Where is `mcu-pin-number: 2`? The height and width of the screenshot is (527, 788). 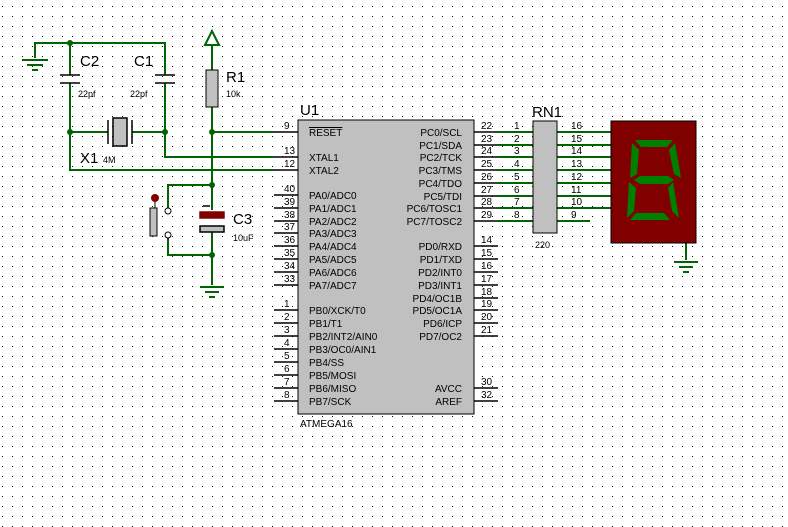
mcu-pin-number: 2 is located at coordinates (287, 317).